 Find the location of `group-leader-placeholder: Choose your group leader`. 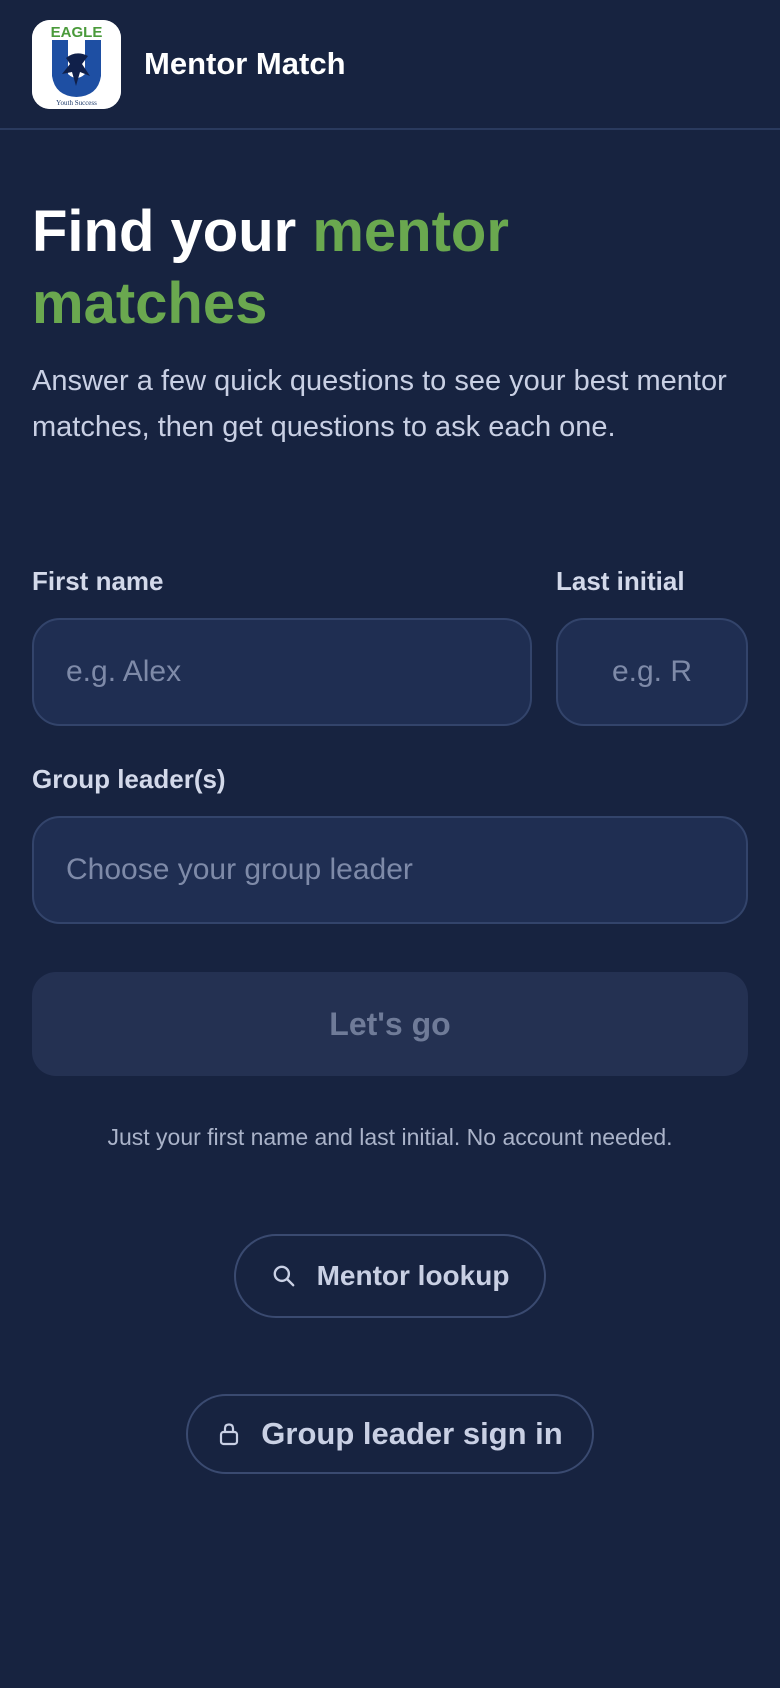

group-leader-placeholder: Choose your group leader is located at coordinates (239, 869).